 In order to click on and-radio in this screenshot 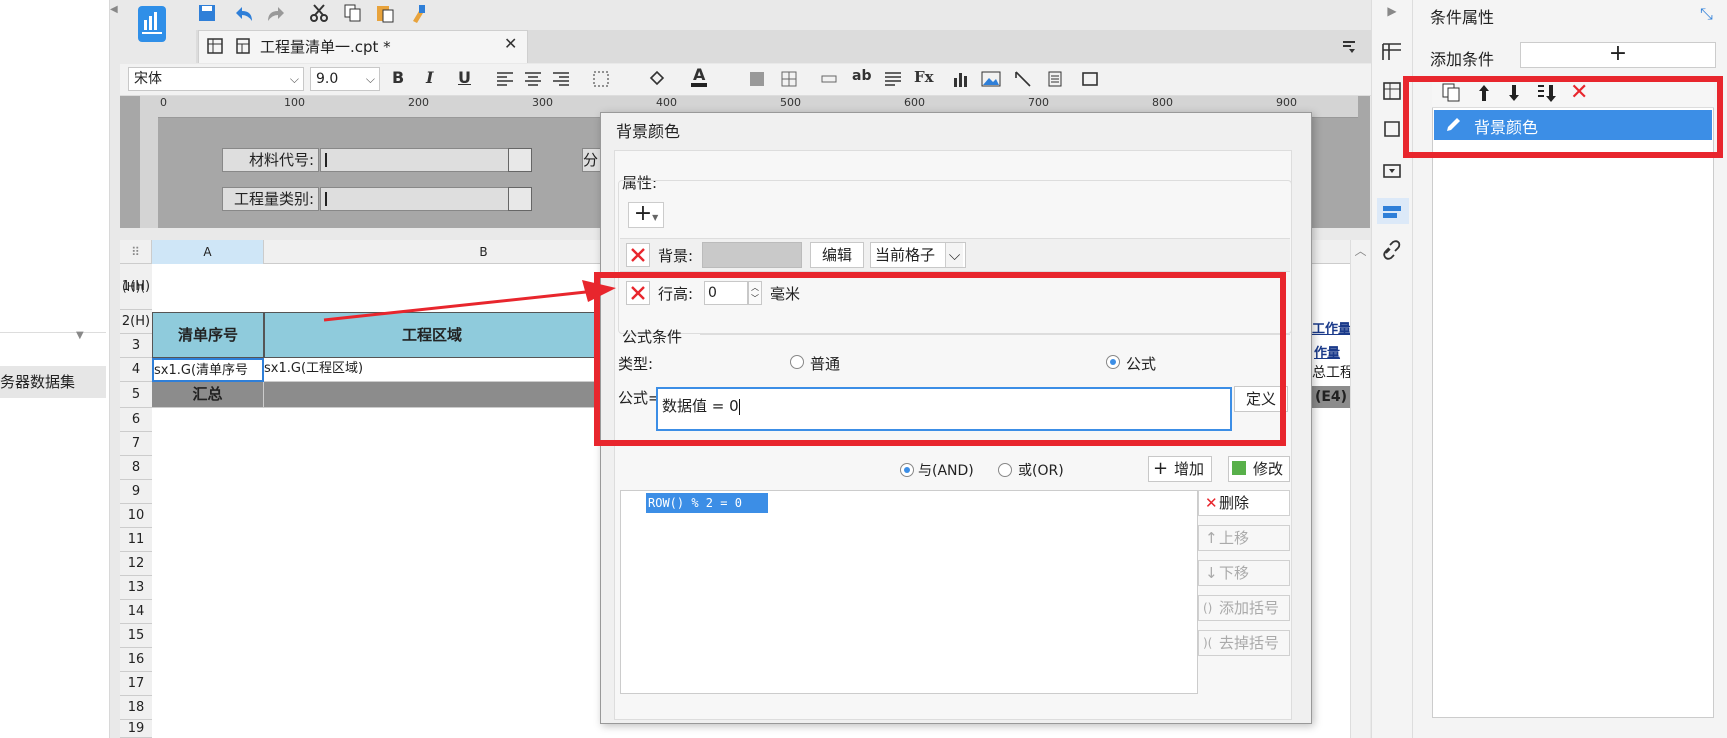, I will do `click(907, 470)`.